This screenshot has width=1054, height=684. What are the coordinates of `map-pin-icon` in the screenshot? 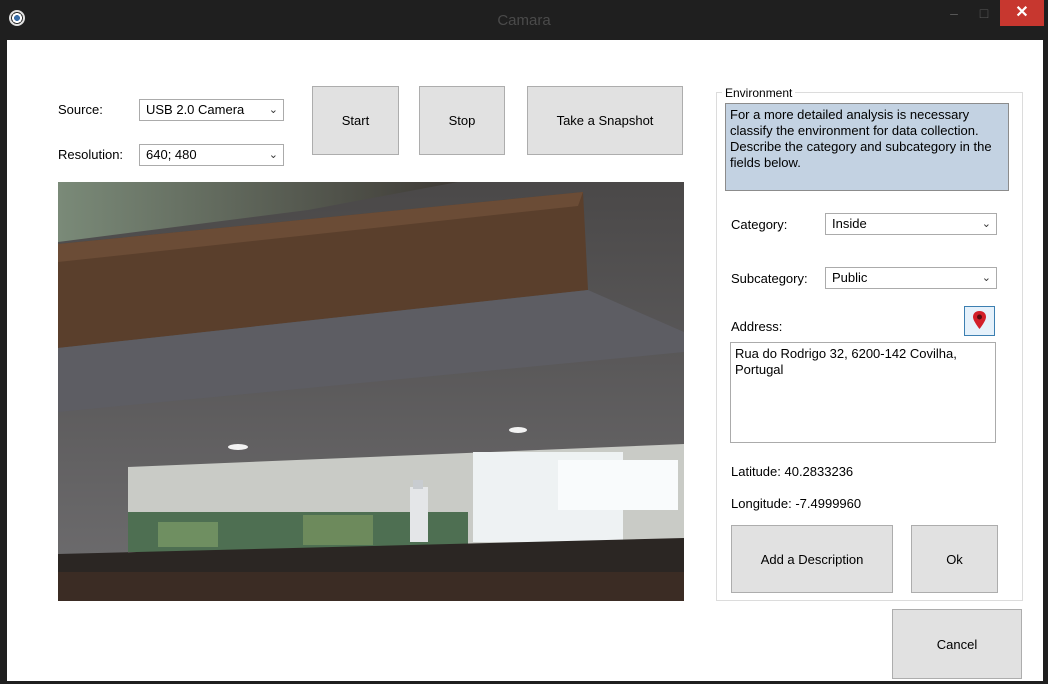 It's located at (979, 320).